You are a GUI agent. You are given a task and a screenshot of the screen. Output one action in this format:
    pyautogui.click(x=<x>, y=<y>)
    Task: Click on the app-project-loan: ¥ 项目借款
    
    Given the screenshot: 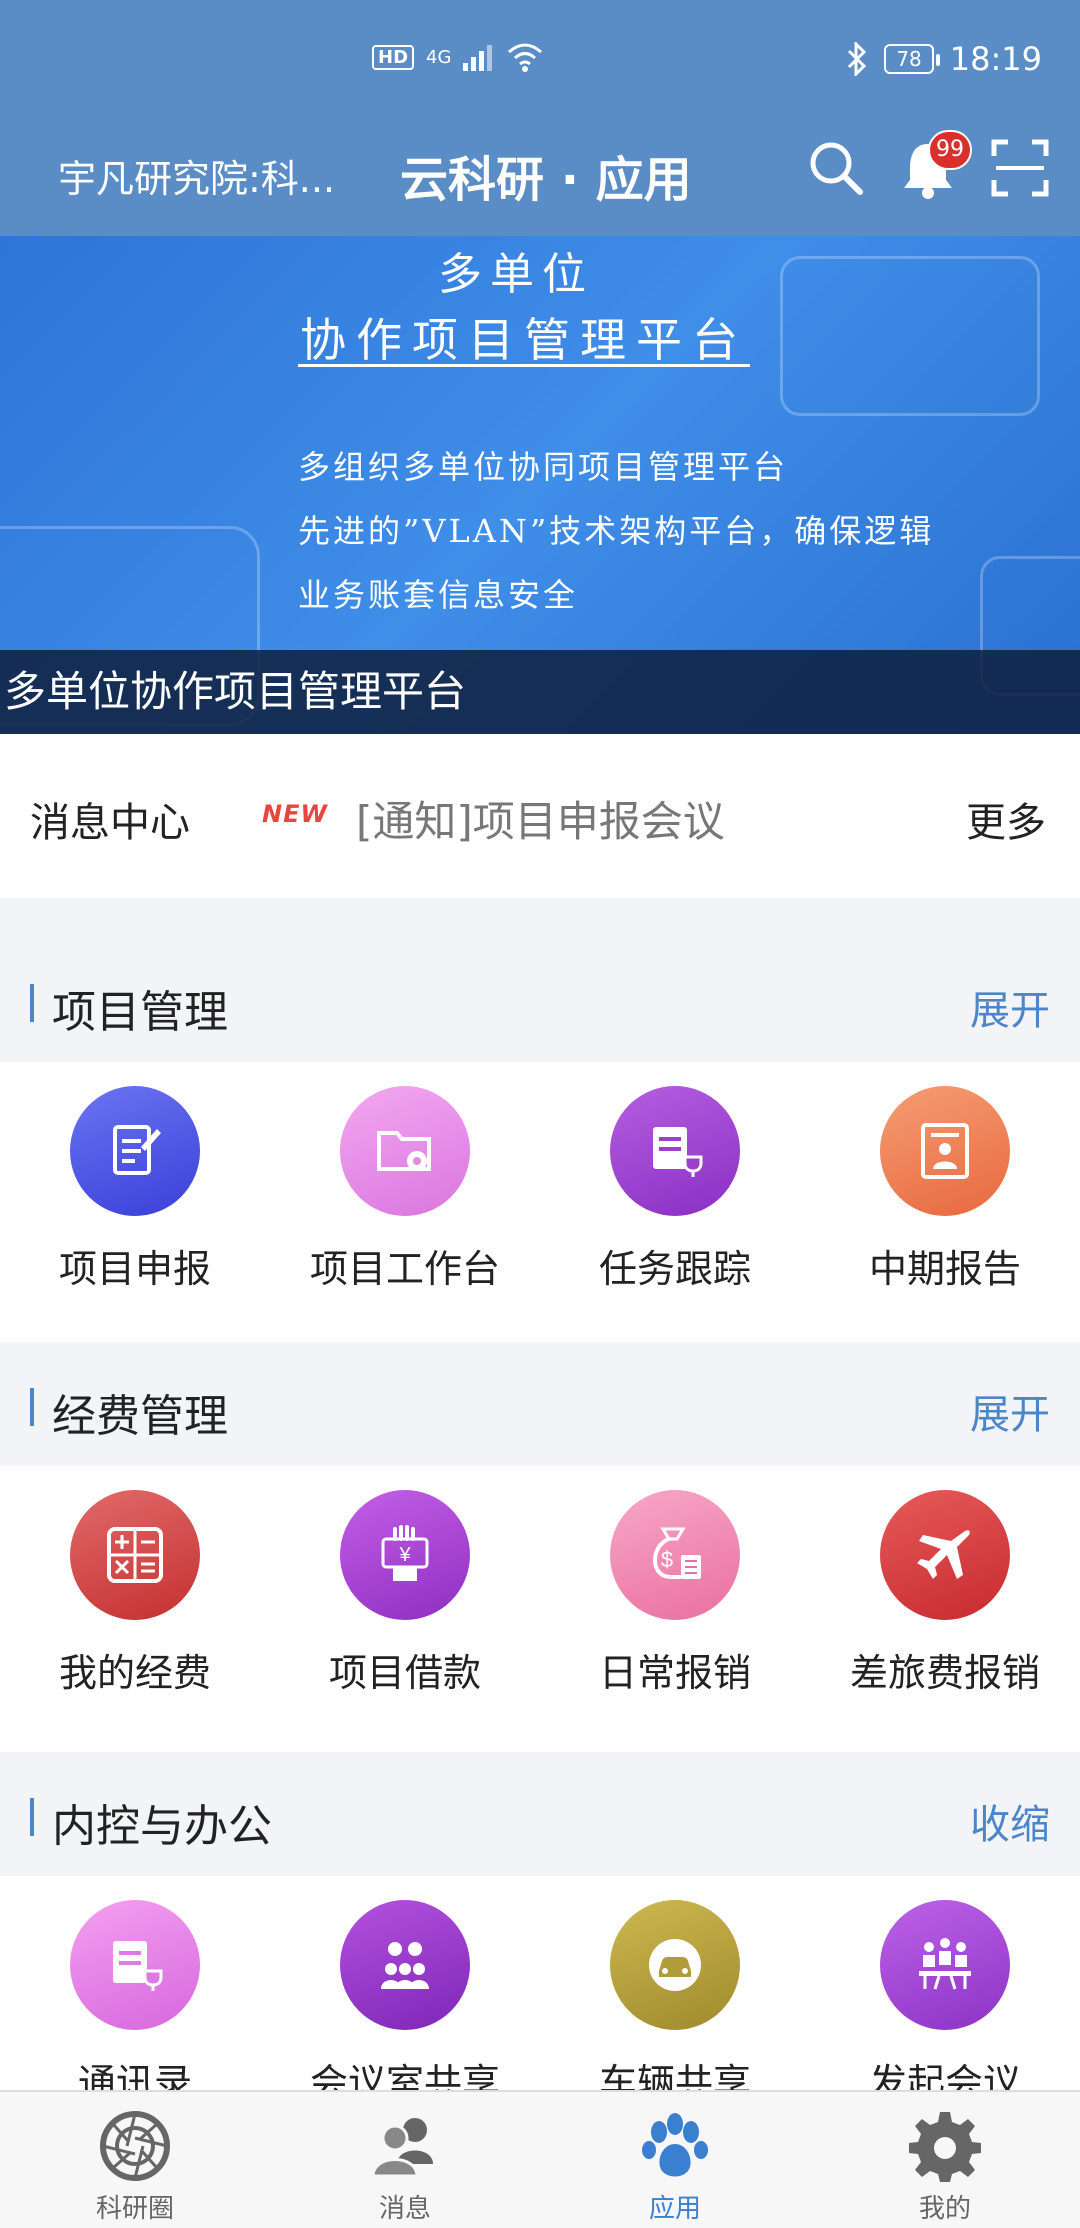 What is the action you would take?
    pyautogui.click(x=405, y=1593)
    